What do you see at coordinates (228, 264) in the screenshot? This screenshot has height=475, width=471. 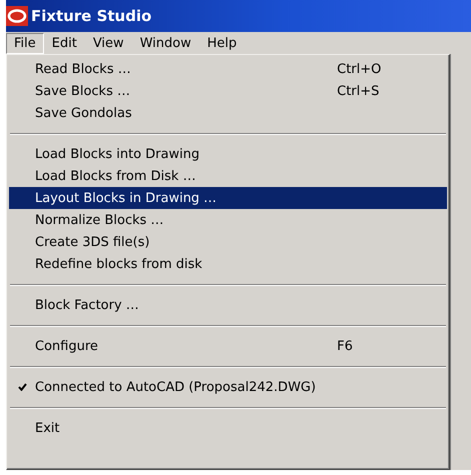 I see `menu-item: Redefine blocks from disk` at bounding box center [228, 264].